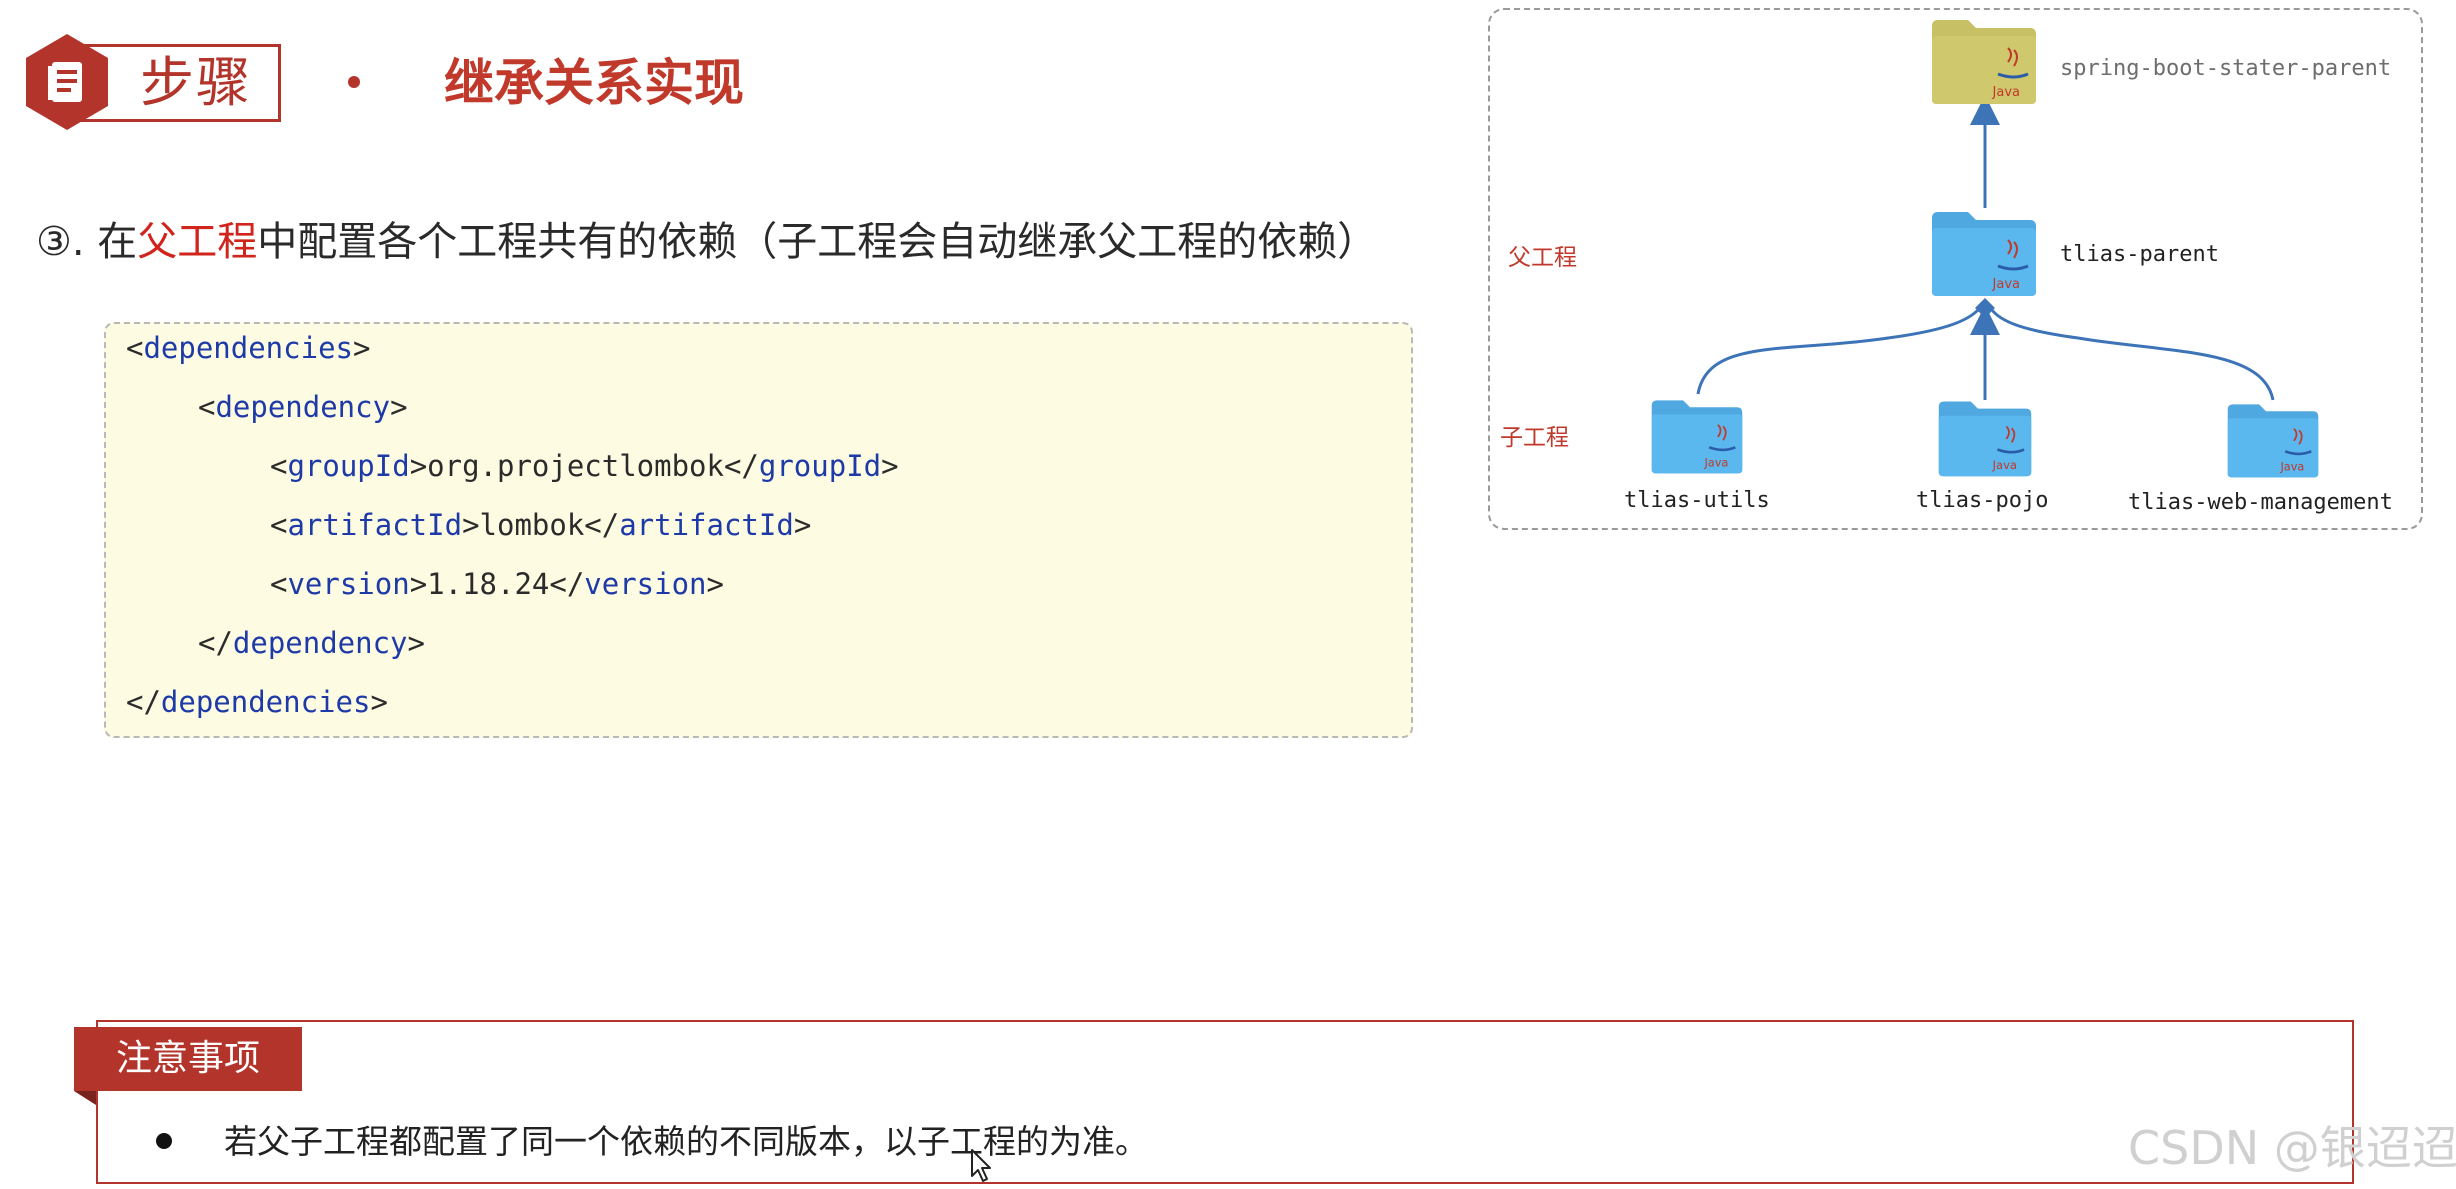 The width and height of the screenshot is (2456, 1189). I want to click on notice-header: 注意事项, so click(188, 1059).